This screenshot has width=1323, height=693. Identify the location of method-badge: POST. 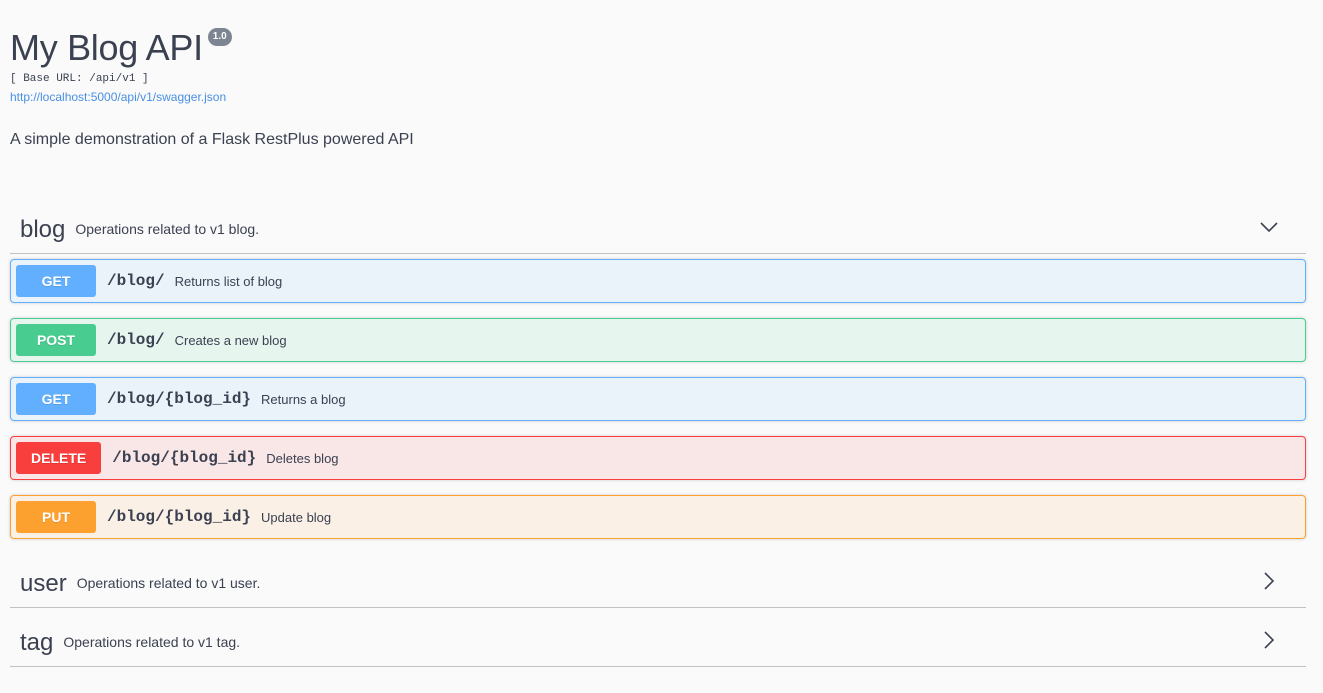
(56, 340).